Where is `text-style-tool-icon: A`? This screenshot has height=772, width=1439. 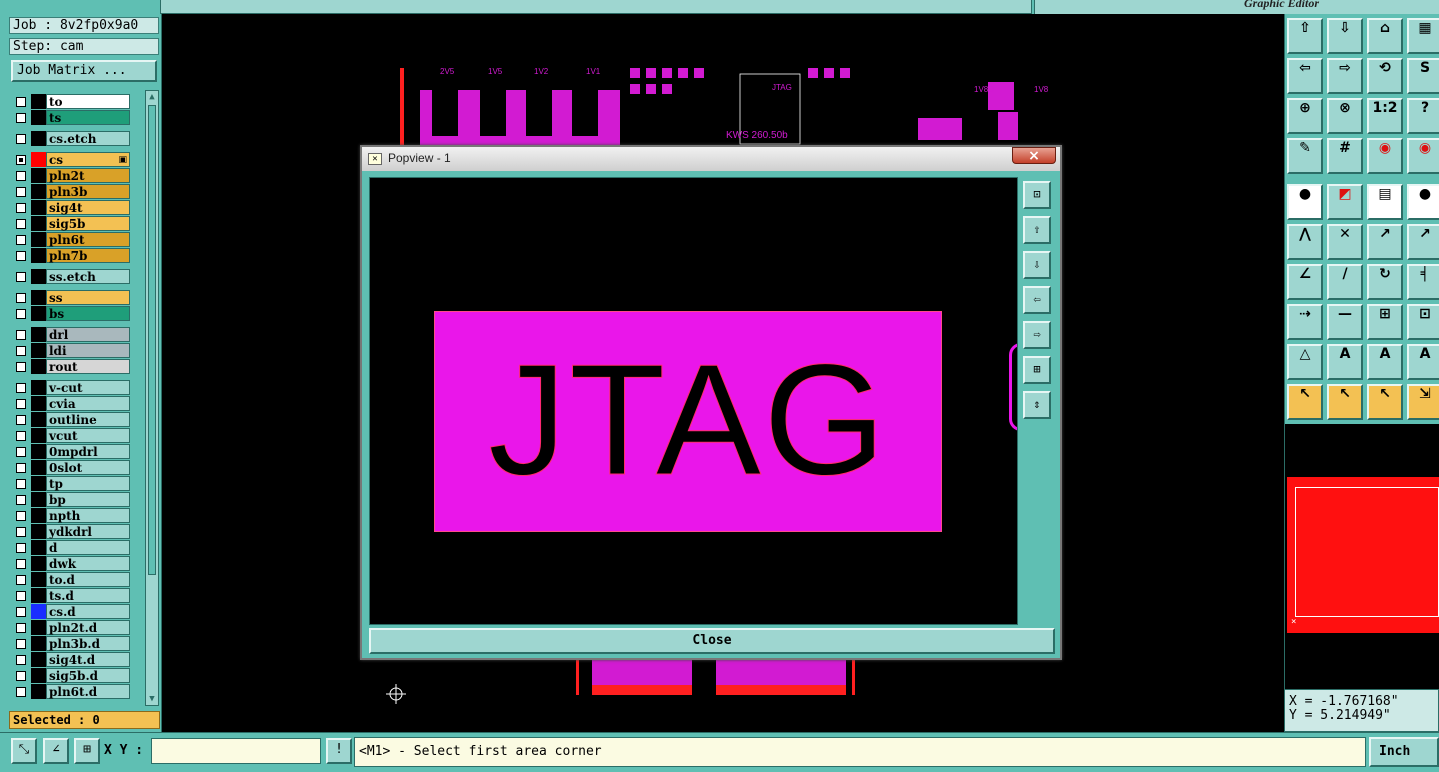 text-style-tool-icon: A is located at coordinates (1423, 362).